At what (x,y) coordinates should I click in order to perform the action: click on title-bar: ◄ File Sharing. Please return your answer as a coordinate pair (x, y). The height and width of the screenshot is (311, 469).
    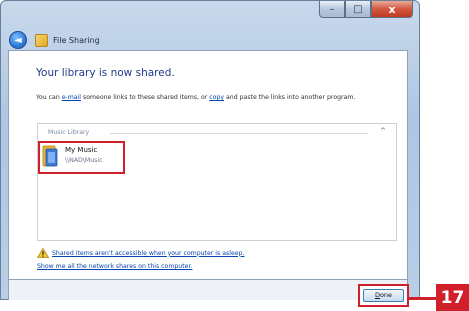
    Looking at the image, I should click on (54, 40).